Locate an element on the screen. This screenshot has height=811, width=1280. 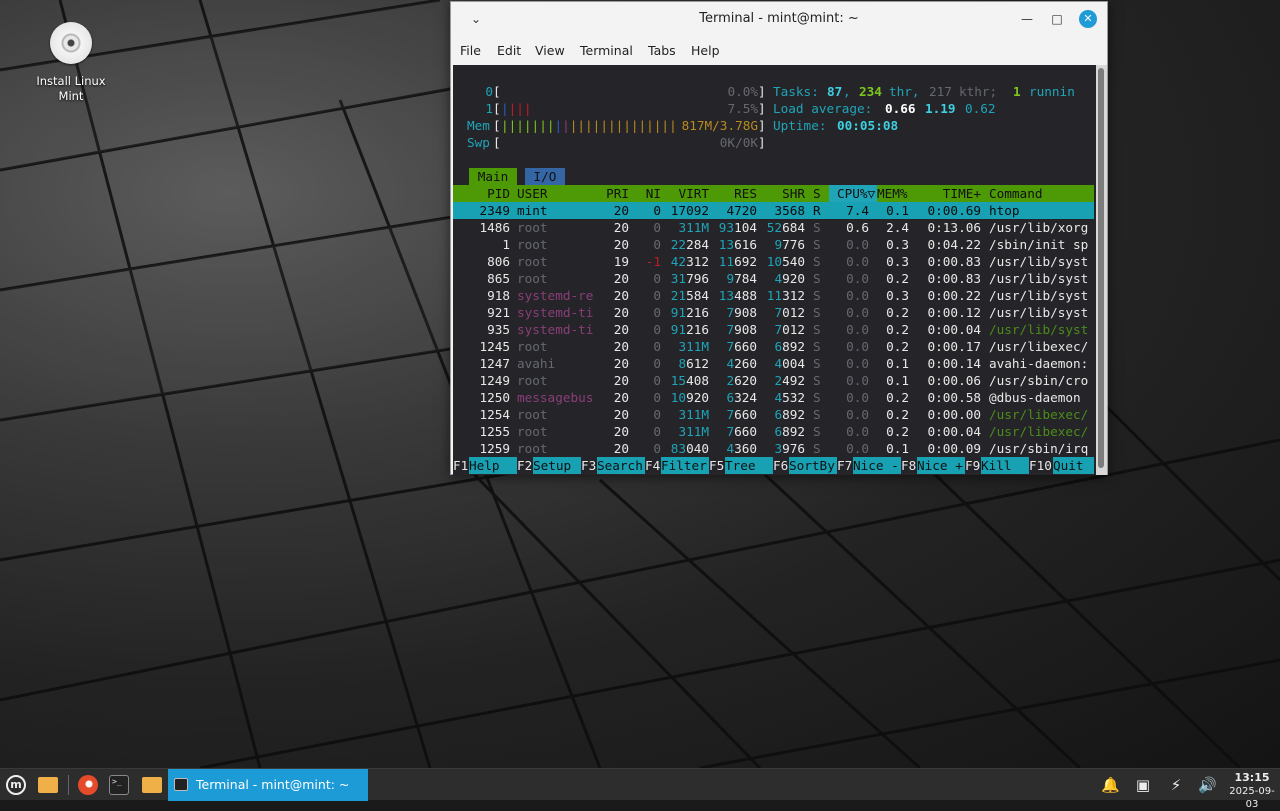
install-linux-mint-desktop-icon: Install Linux Mint is located at coordinates (71, 63).